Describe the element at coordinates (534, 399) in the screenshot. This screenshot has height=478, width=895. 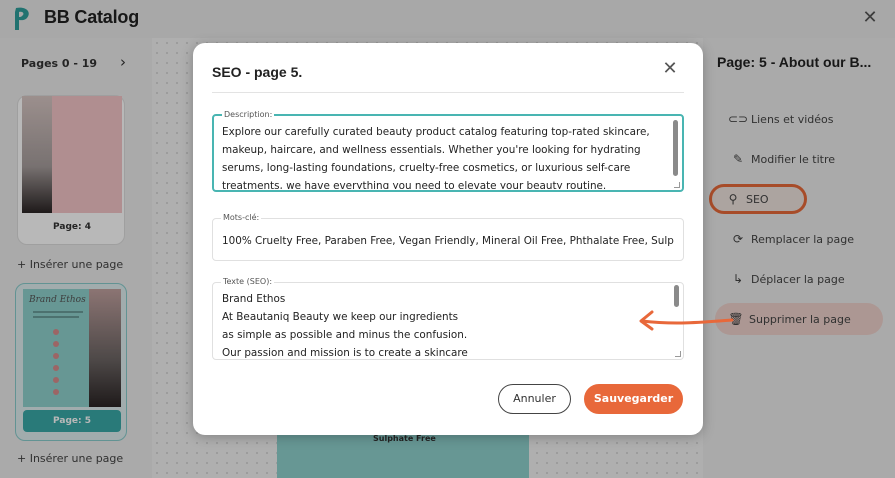
I see `cancel-button: Annuler` at that location.